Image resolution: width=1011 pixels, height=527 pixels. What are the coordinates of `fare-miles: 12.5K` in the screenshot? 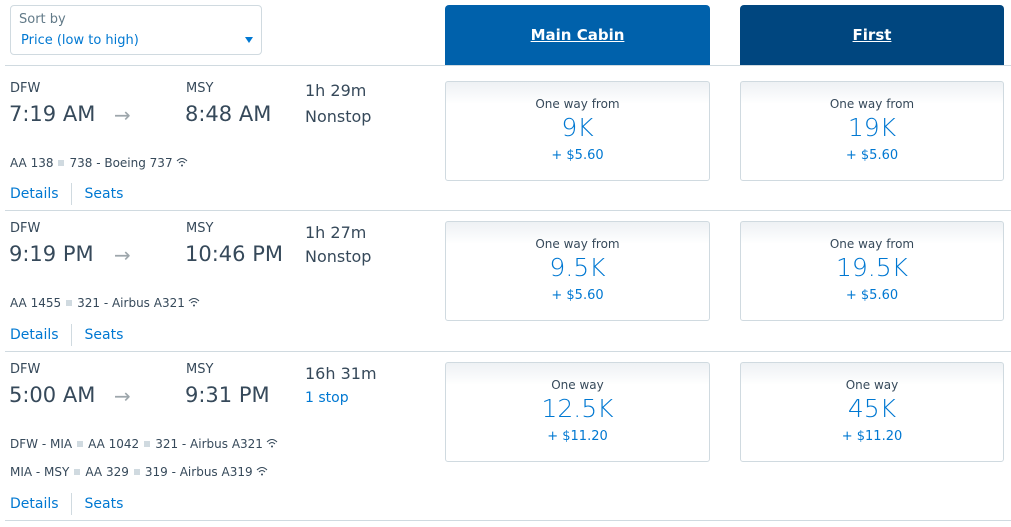 It's located at (577, 408).